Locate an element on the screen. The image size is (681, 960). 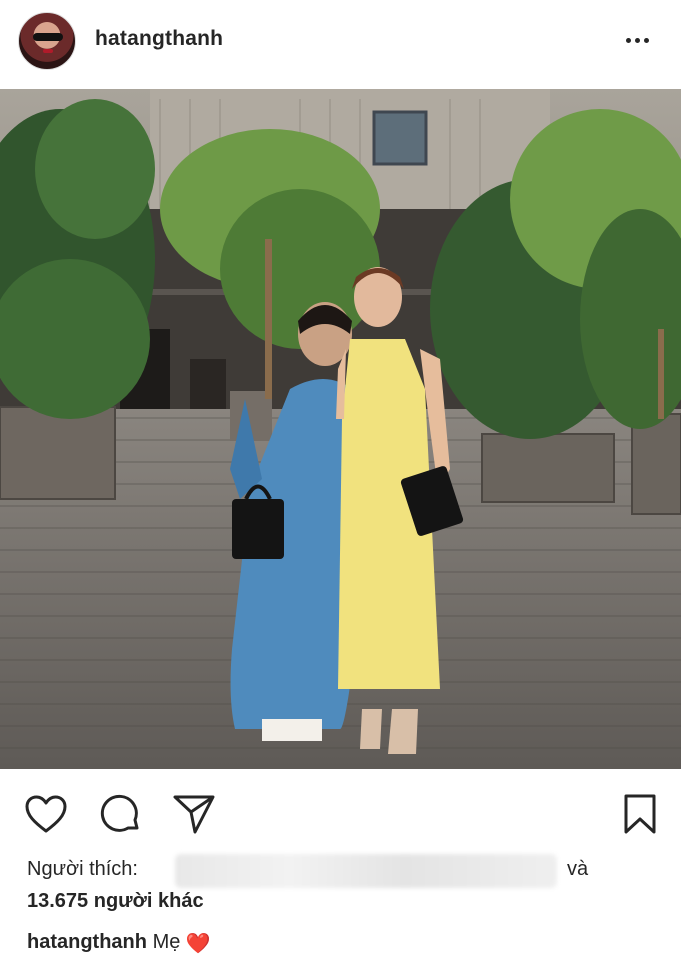
sunglasses-shape is located at coordinates (48, 37).